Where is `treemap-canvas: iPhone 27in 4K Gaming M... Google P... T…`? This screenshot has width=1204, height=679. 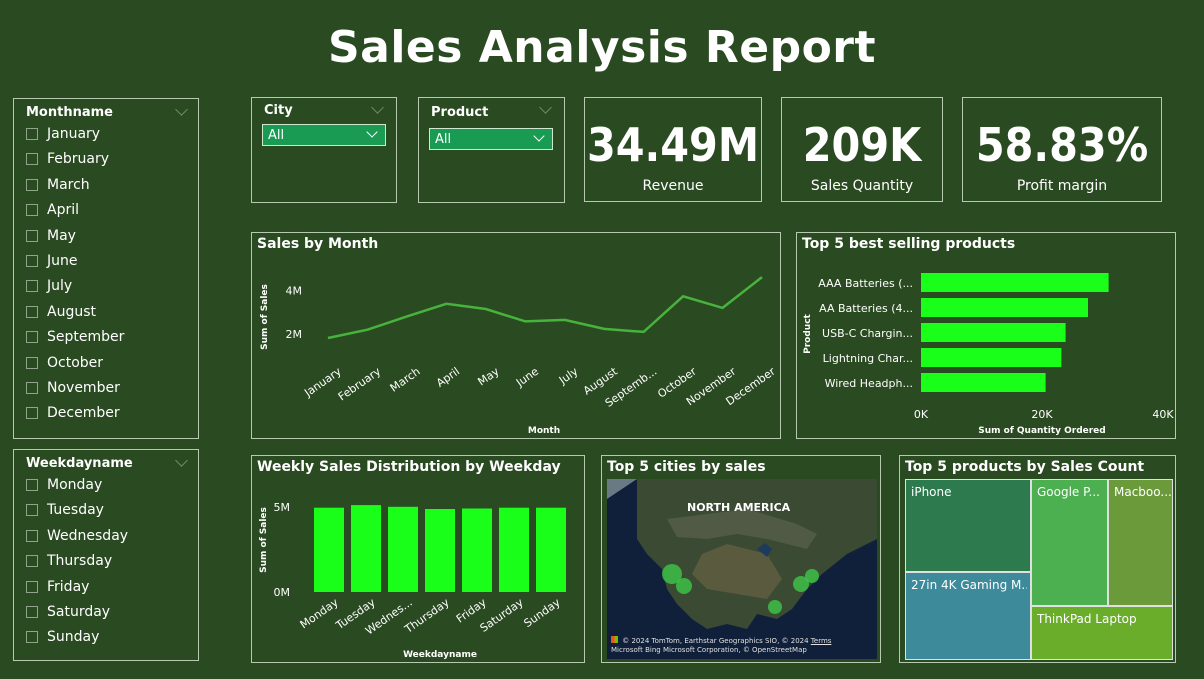
treemap-canvas: iPhone 27in 4K Gaming M... Google P... T… is located at coordinates (1039, 569).